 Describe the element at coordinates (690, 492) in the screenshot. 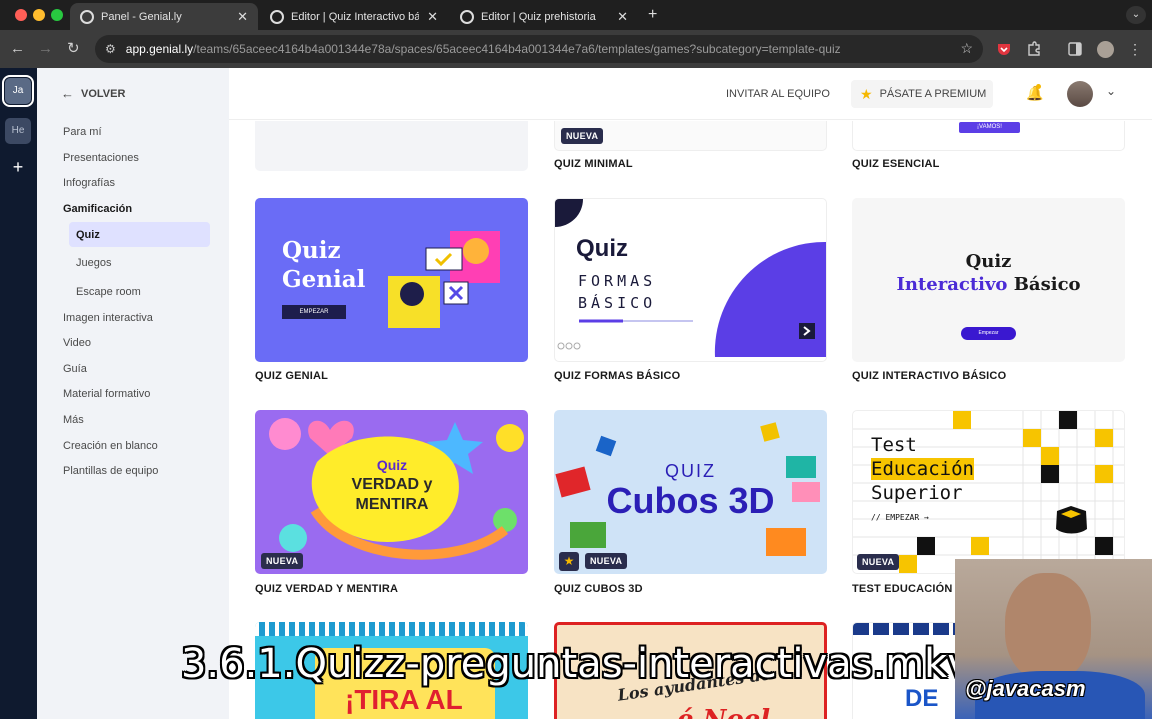

I see `template-card-quiz-cubos-3d: QUIZ Cubos 3D ★ NUEVA` at that location.